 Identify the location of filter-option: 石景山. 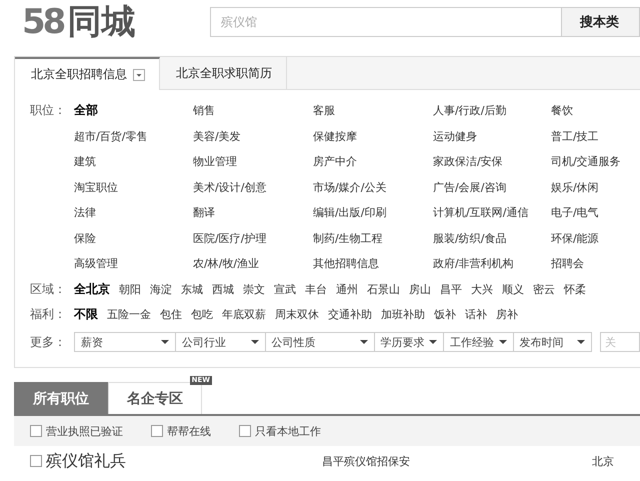
(383, 289).